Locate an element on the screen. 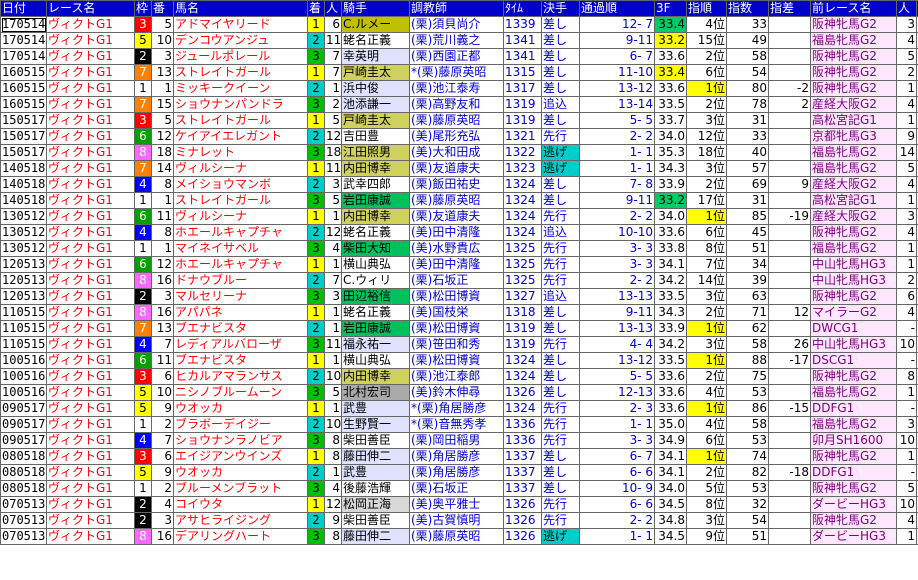 Image resolution: width=918 pixels, height=580 pixels. cell-popular: 8 is located at coordinates (333, 536).